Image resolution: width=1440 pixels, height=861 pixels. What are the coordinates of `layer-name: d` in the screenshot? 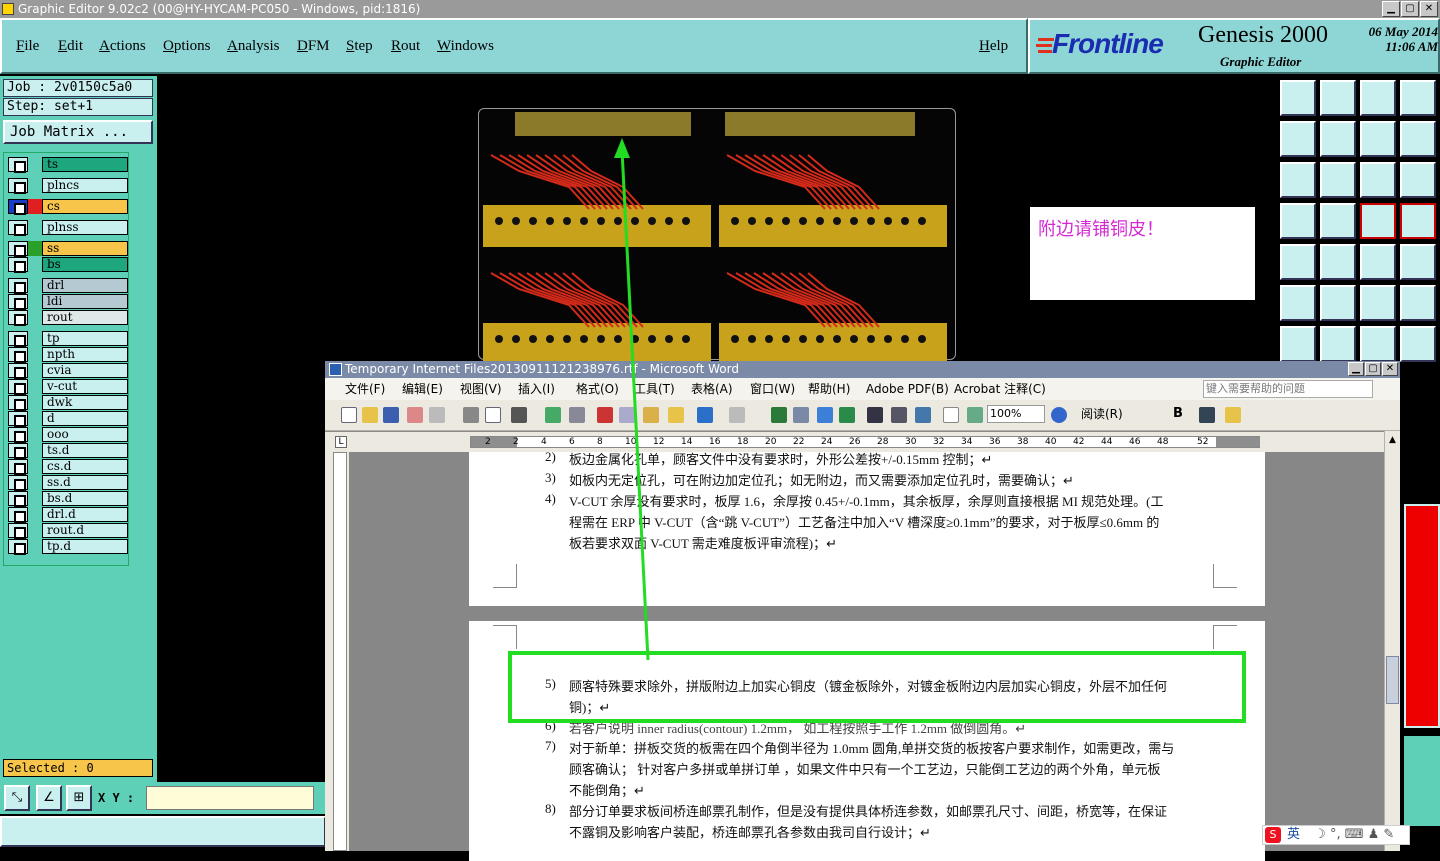 It's located at (85, 418).